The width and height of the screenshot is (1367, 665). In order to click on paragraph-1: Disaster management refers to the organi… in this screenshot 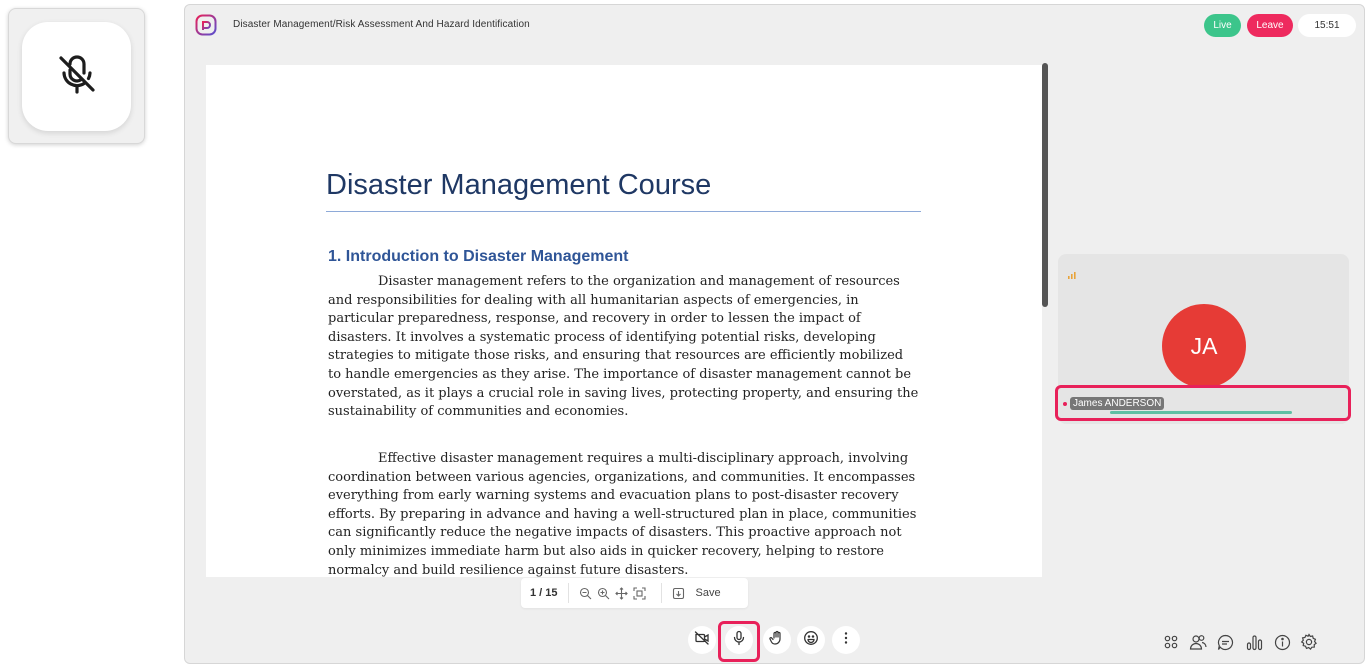, I will do `click(623, 347)`.